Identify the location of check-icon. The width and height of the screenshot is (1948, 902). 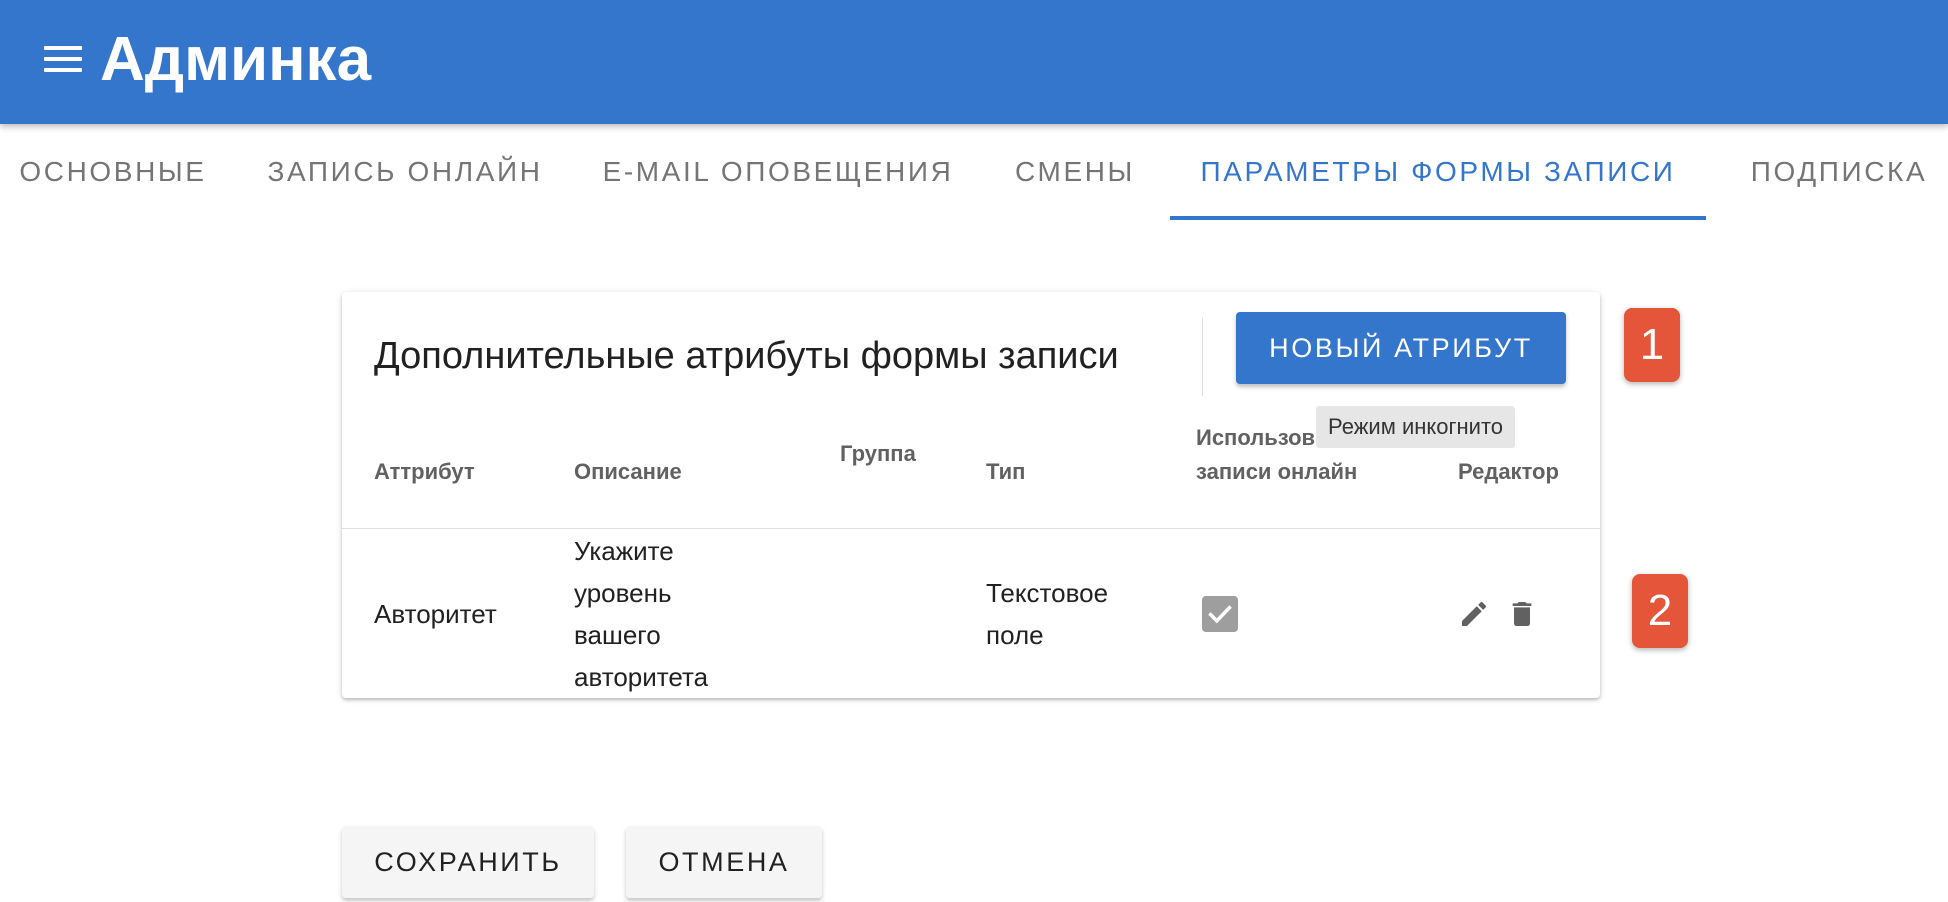
(1220, 614).